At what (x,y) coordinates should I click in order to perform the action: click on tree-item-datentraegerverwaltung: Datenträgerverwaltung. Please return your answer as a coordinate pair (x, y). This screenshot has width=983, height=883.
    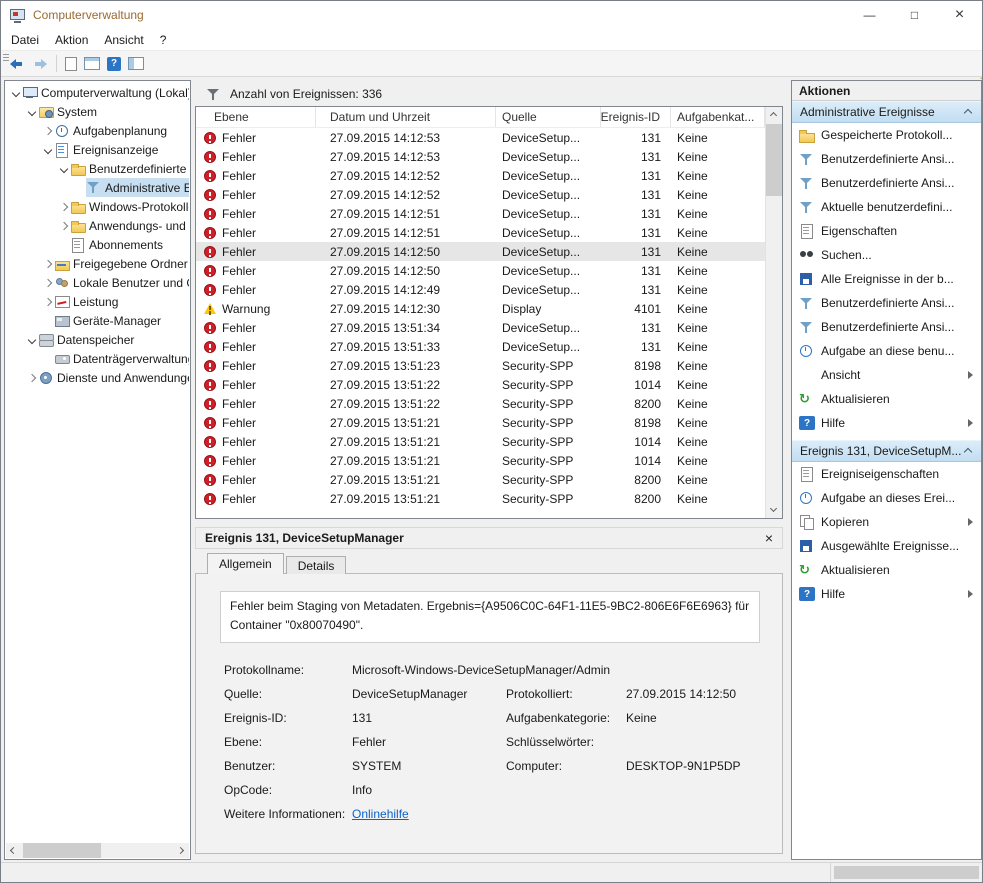
    Looking at the image, I should click on (97, 358).